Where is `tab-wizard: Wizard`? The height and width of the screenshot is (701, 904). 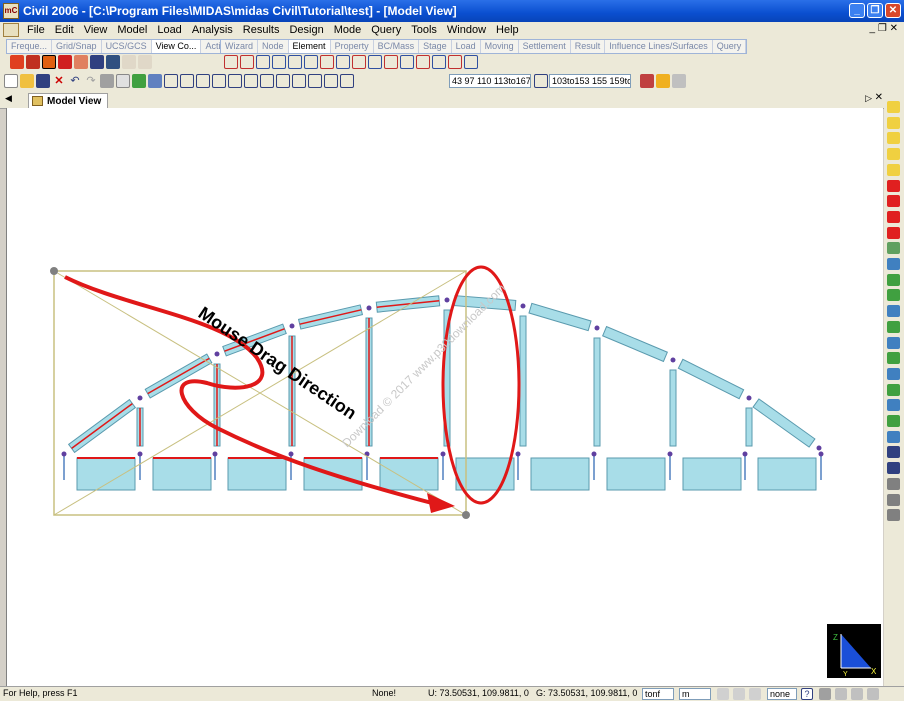
tab-wizard: Wizard is located at coordinates (240, 46).